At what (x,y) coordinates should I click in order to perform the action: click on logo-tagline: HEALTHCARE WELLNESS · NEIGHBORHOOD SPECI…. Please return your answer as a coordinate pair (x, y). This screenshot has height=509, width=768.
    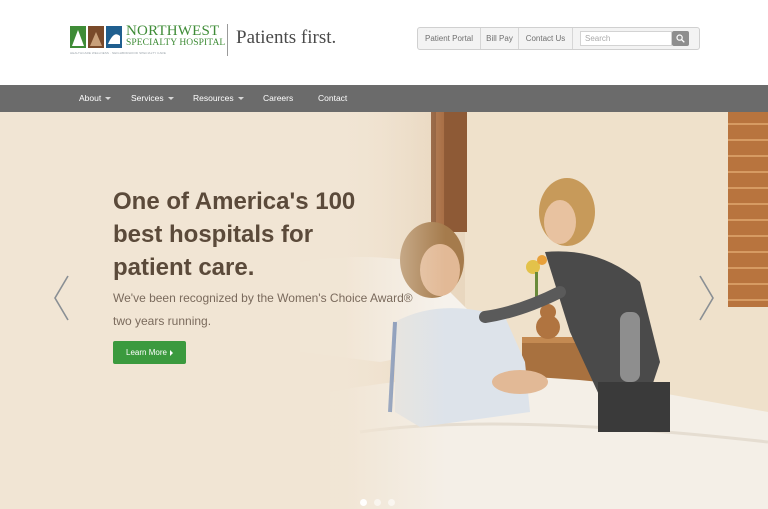
    Looking at the image, I should click on (118, 52).